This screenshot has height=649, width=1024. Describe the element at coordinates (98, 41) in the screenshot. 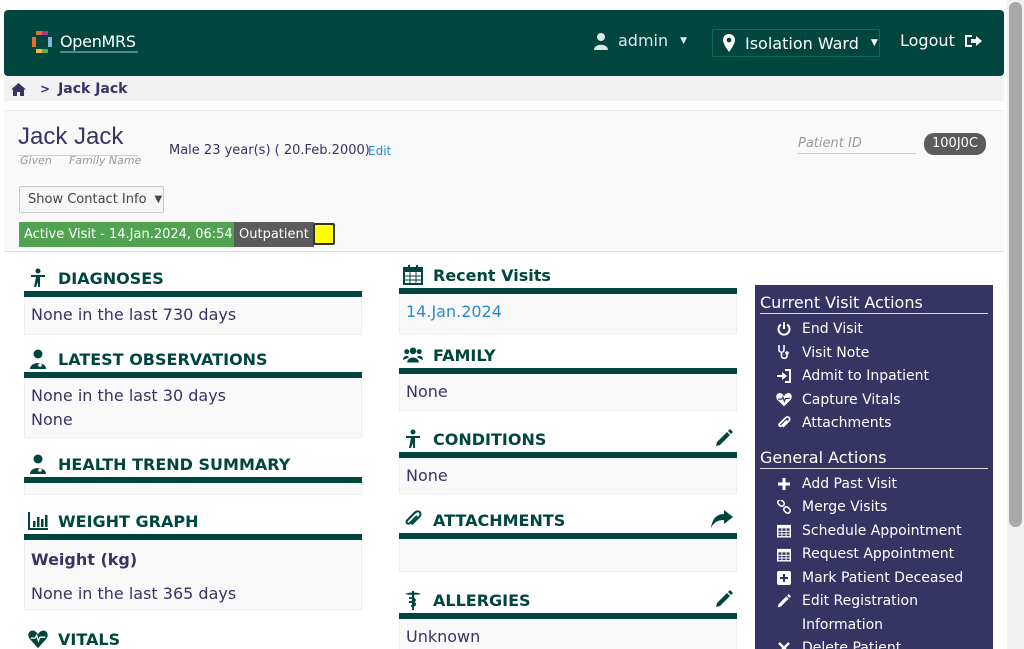

I see `logo-text: OpenMRS` at that location.